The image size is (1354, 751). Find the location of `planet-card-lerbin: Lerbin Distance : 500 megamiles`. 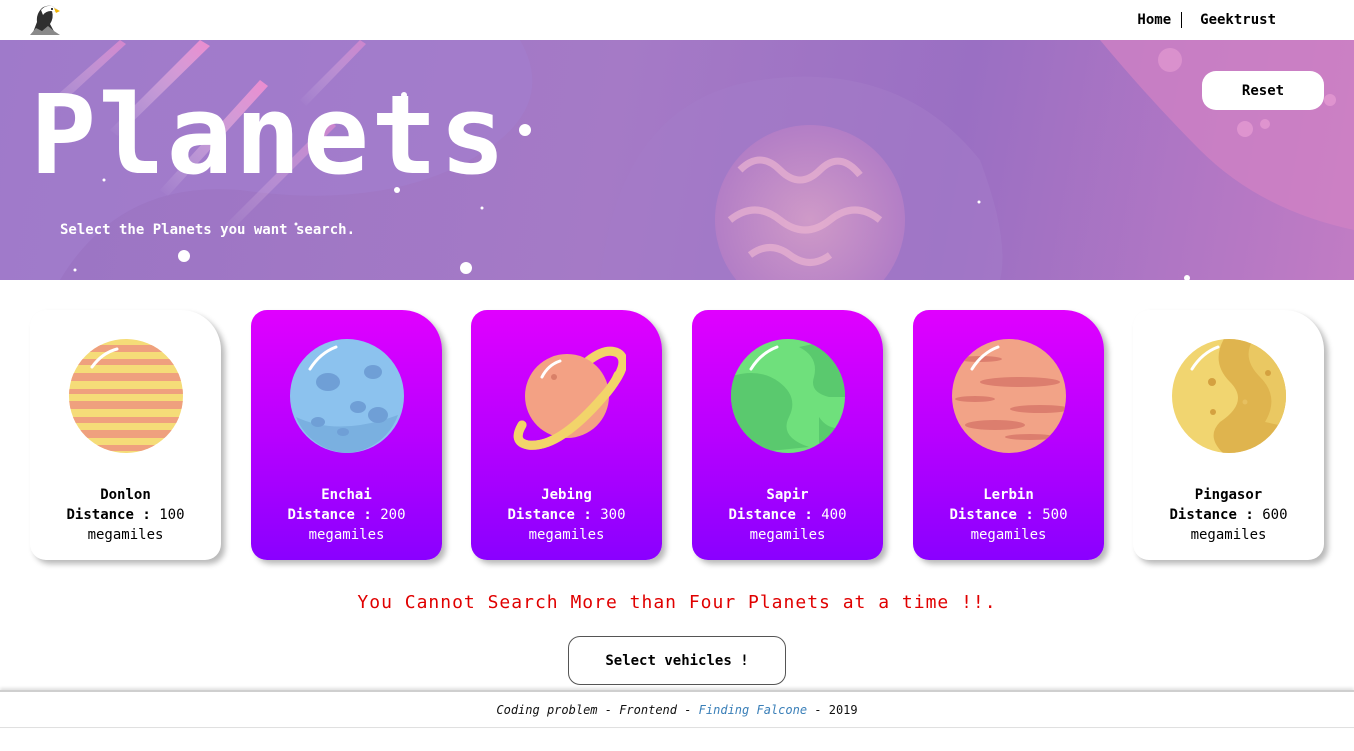

planet-card-lerbin: Lerbin Distance : 500 megamiles is located at coordinates (1008, 435).